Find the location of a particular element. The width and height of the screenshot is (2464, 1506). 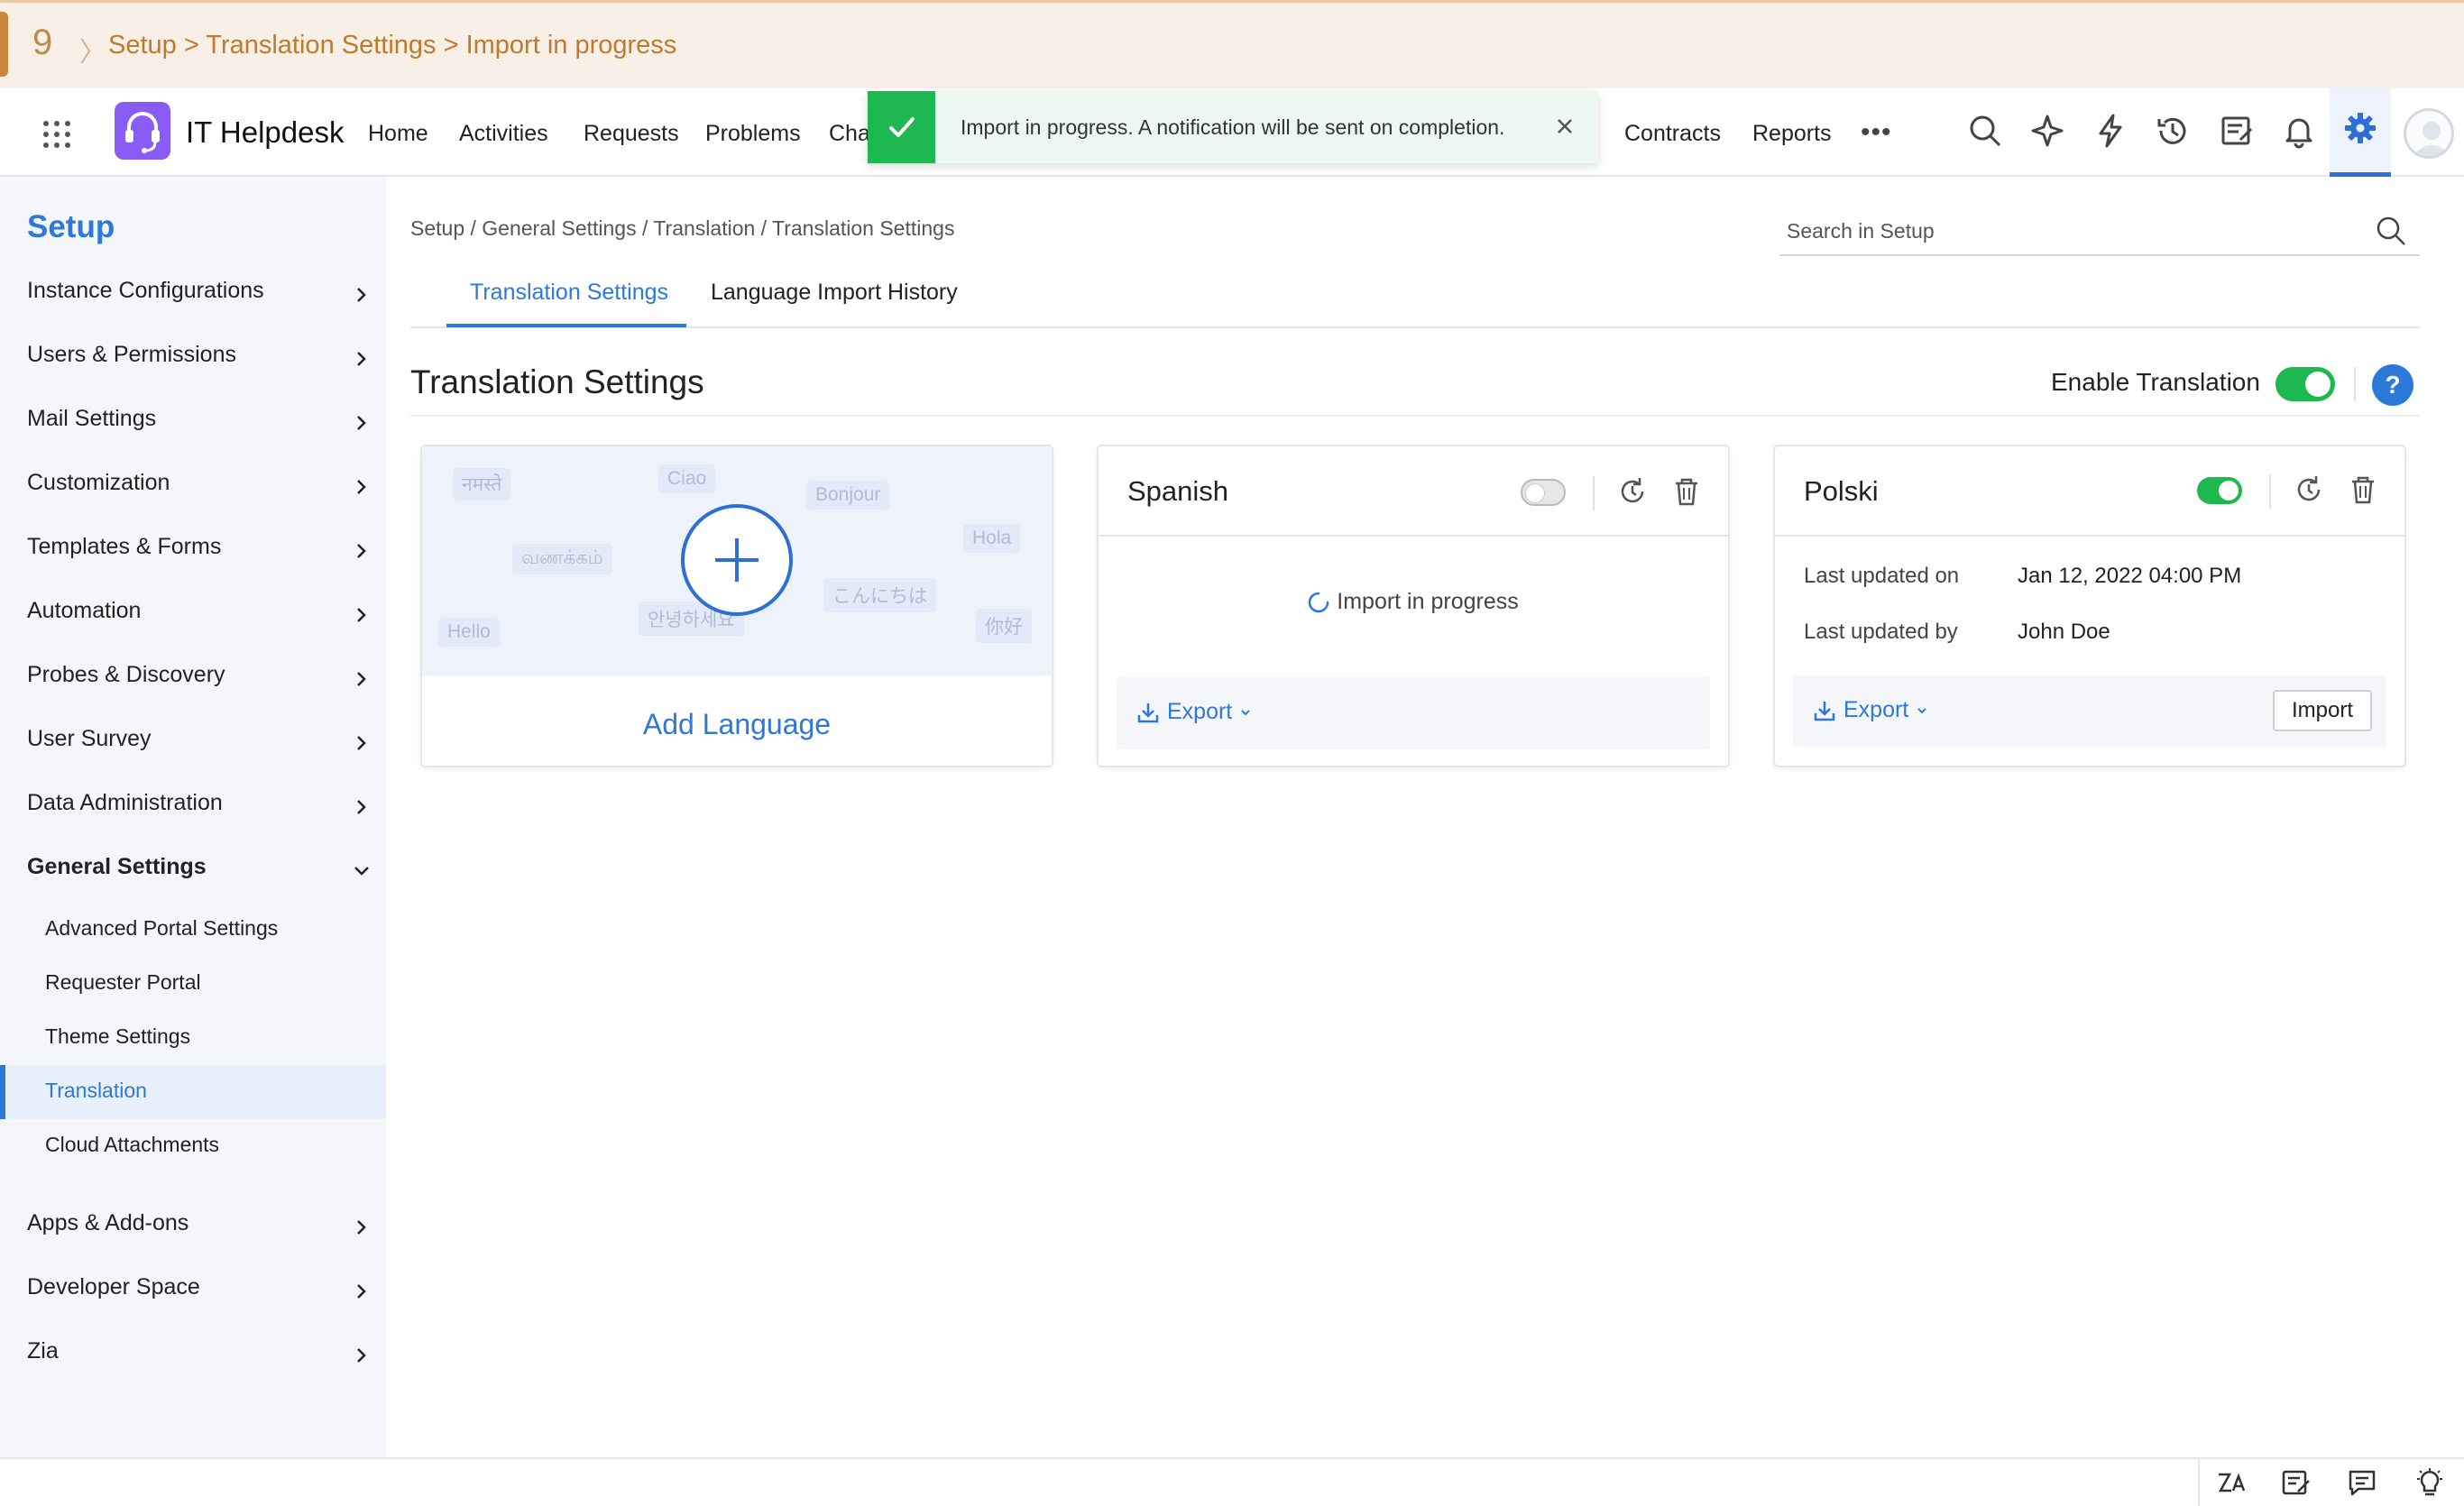

sidebar-item-label: Users & Permissions is located at coordinates (131, 354).